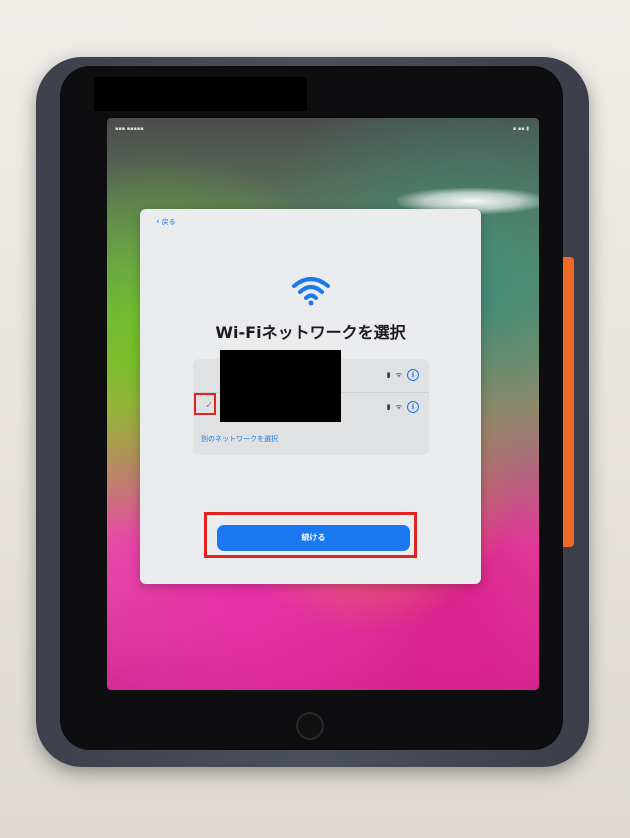  What do you see at coordinates (311, 291) in the screenshot?
I see `wifi-icon` at bounding box center [311, 291].